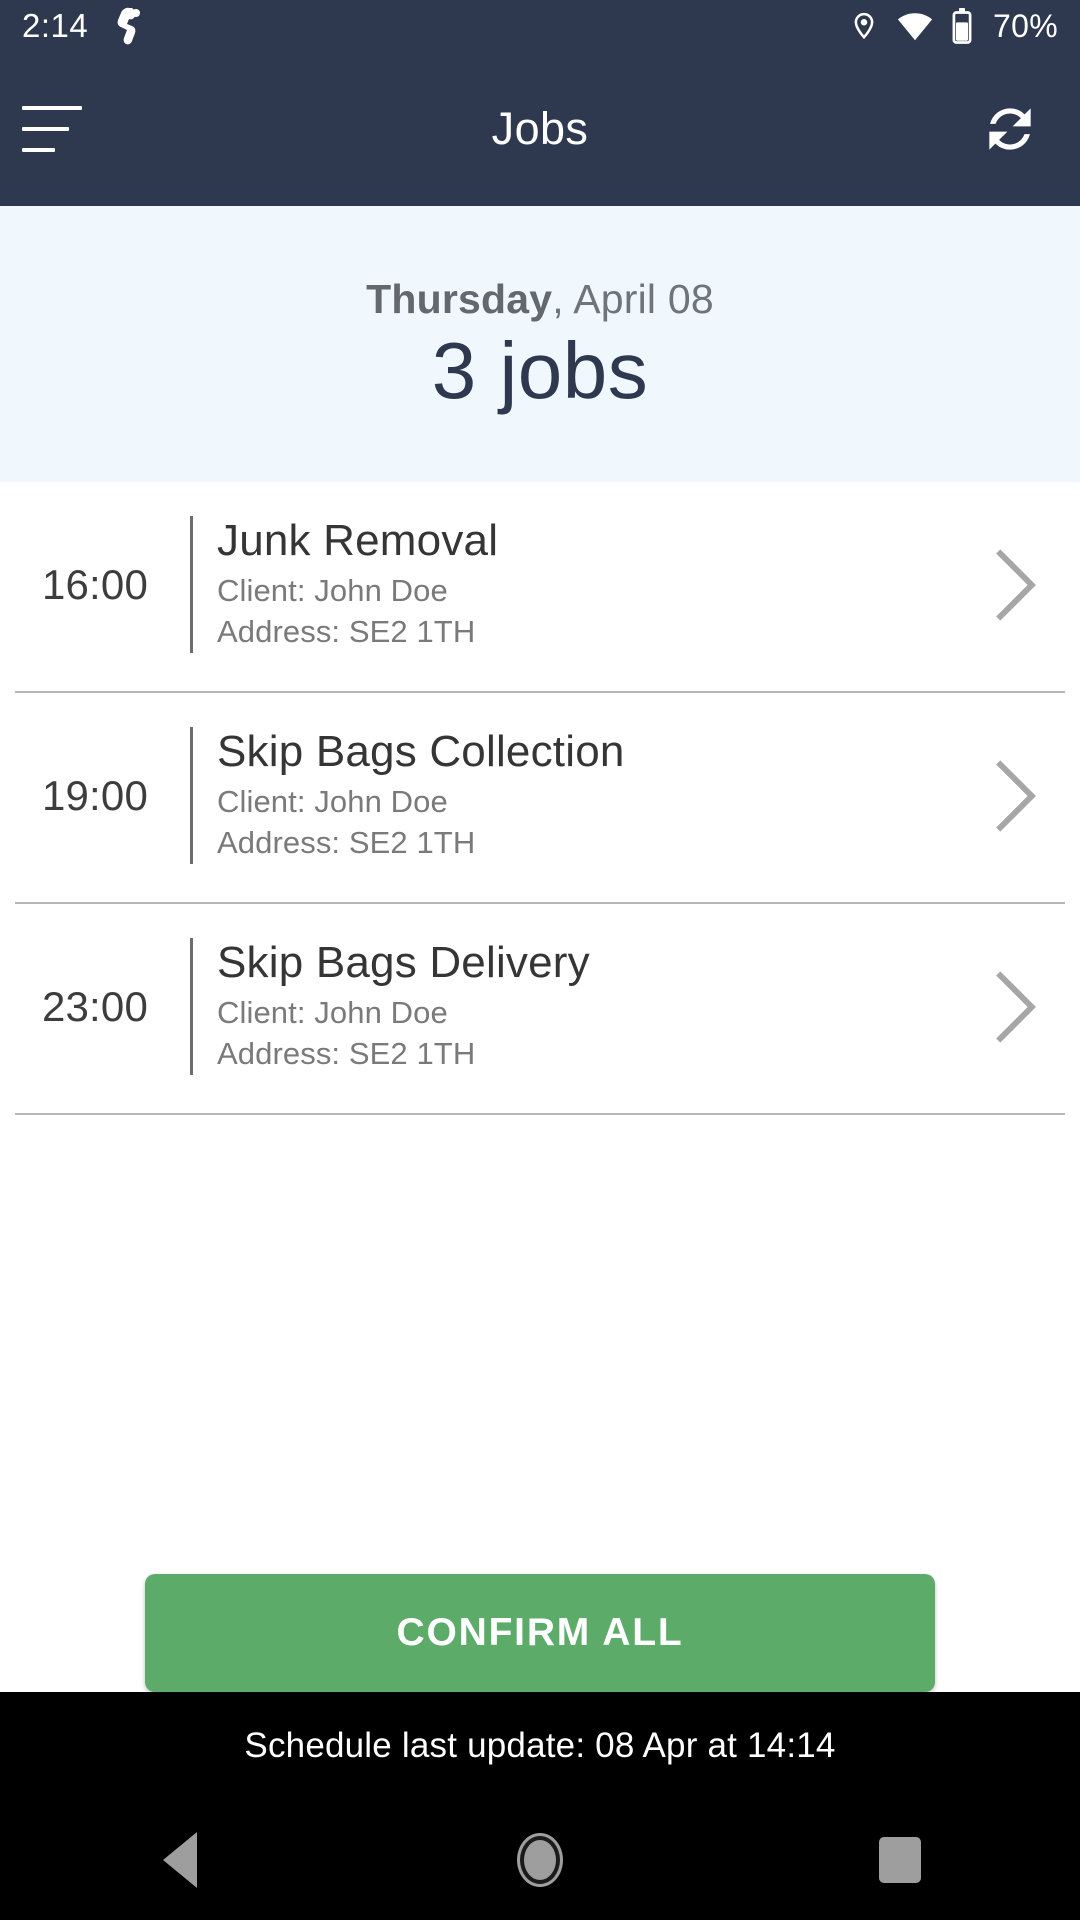 Image resolution: width=1080 pixels, height=1920 pixels. I want to click on job-time: 16:00, so click(95, 584).